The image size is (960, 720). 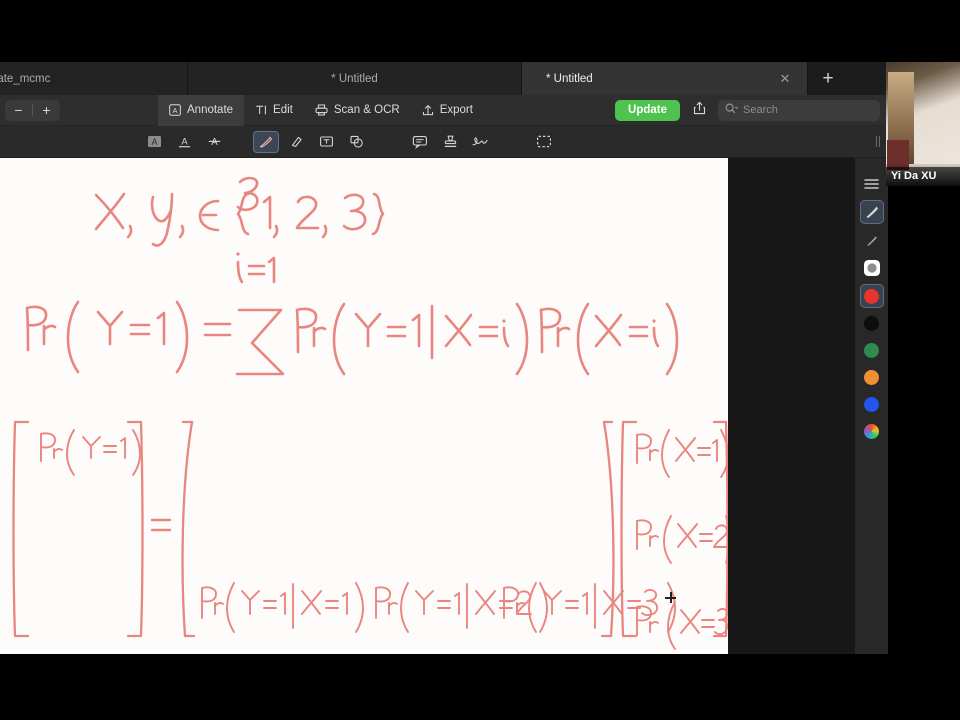 I want to click on tab-untitled-1: * Untitled, so click(x=355, y=78).